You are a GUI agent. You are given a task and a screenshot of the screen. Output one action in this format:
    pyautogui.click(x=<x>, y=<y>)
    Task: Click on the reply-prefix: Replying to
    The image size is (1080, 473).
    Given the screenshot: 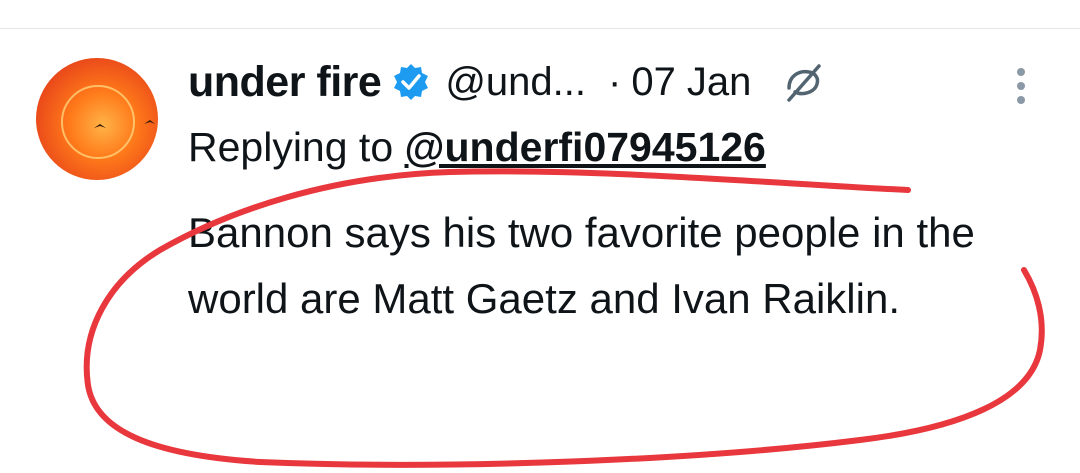 What is the action you would take?
    pyautogui.click(x=291, y=147)
    